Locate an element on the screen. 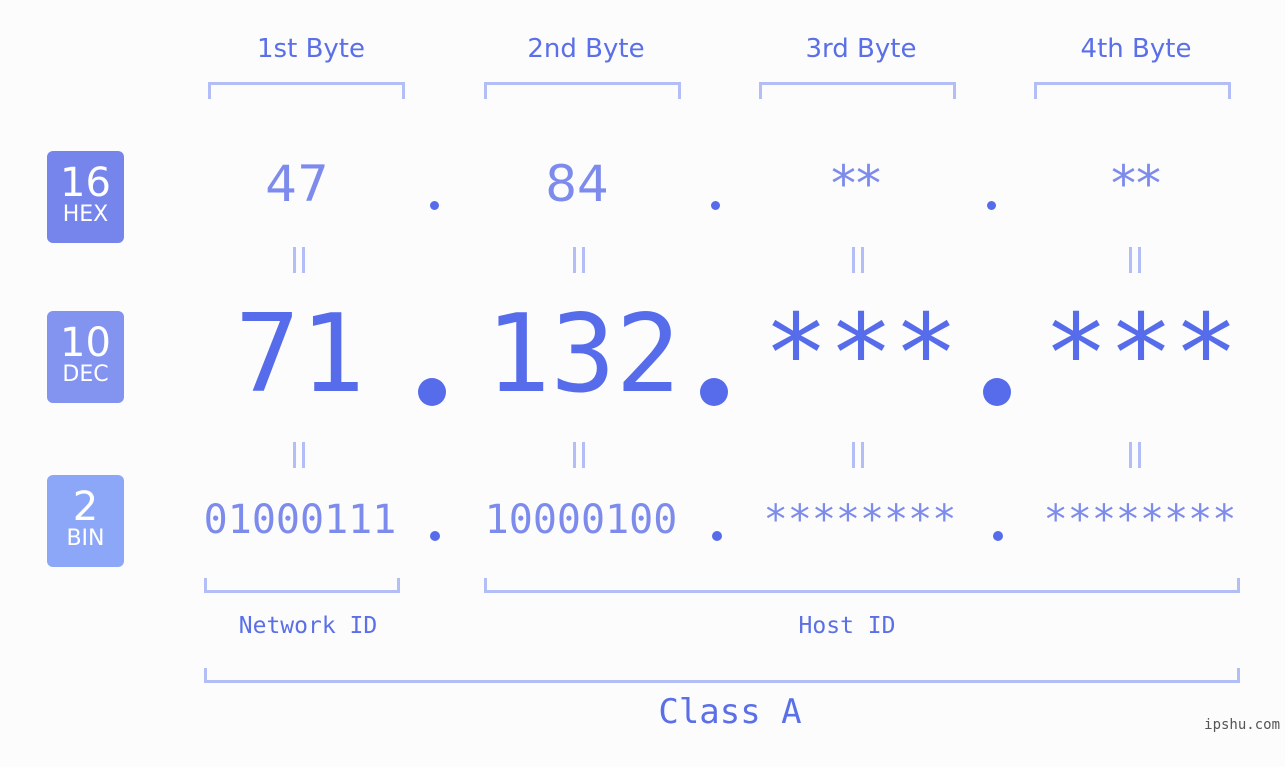  dec-base: 10 is located at coordinates (85, 343).